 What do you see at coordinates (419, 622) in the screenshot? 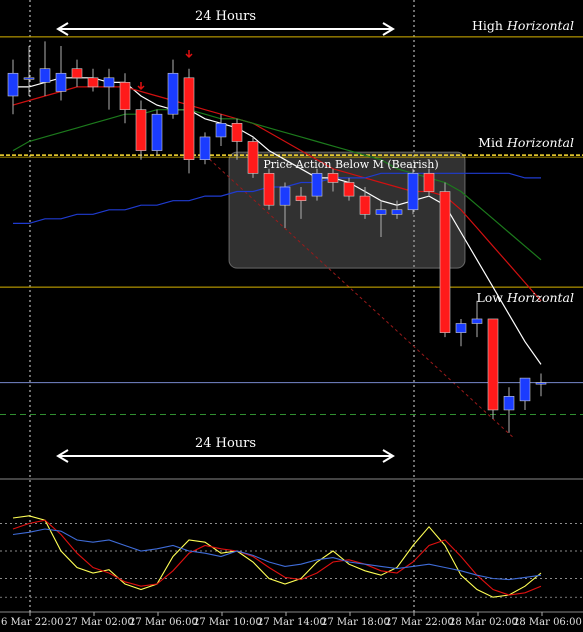
I see `x-tick-label: 27 Mar 22:00` at bounding box center [419, 622].